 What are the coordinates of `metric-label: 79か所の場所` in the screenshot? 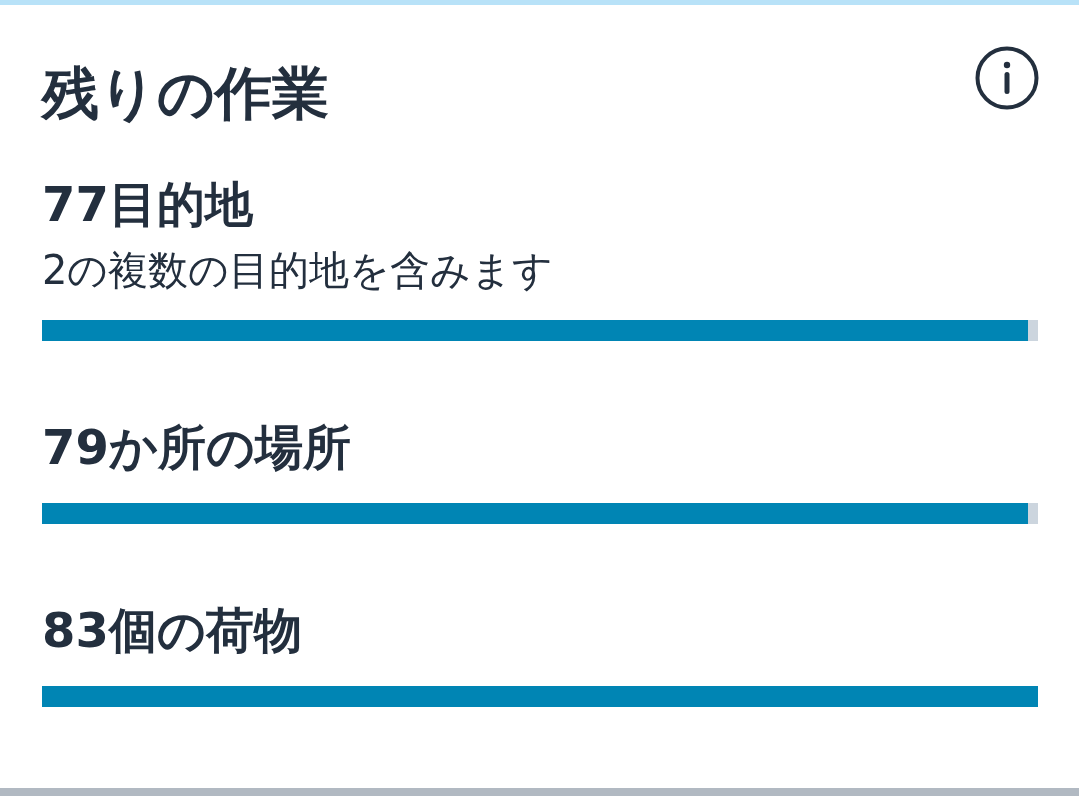 It's located at (197, 447).